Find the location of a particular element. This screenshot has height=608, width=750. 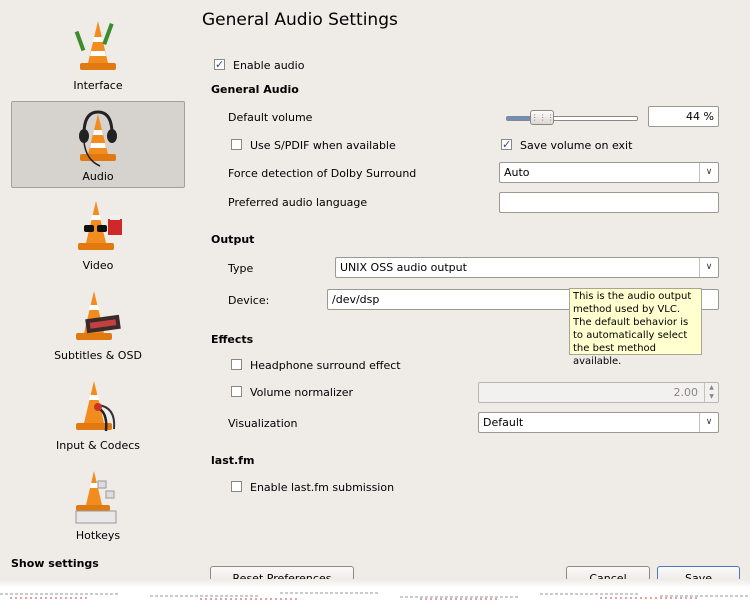

spdif-label: Use S/PDIF when available is located at coordinates (323, 145).